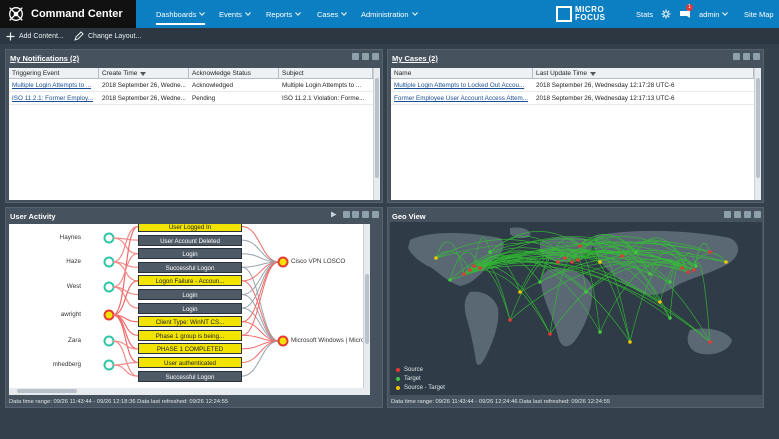 The height and width of the screenshot is (439, 779). Describe the element at coordinates (462, 73) in the screenshot. I see `column-header: Name` at that location.